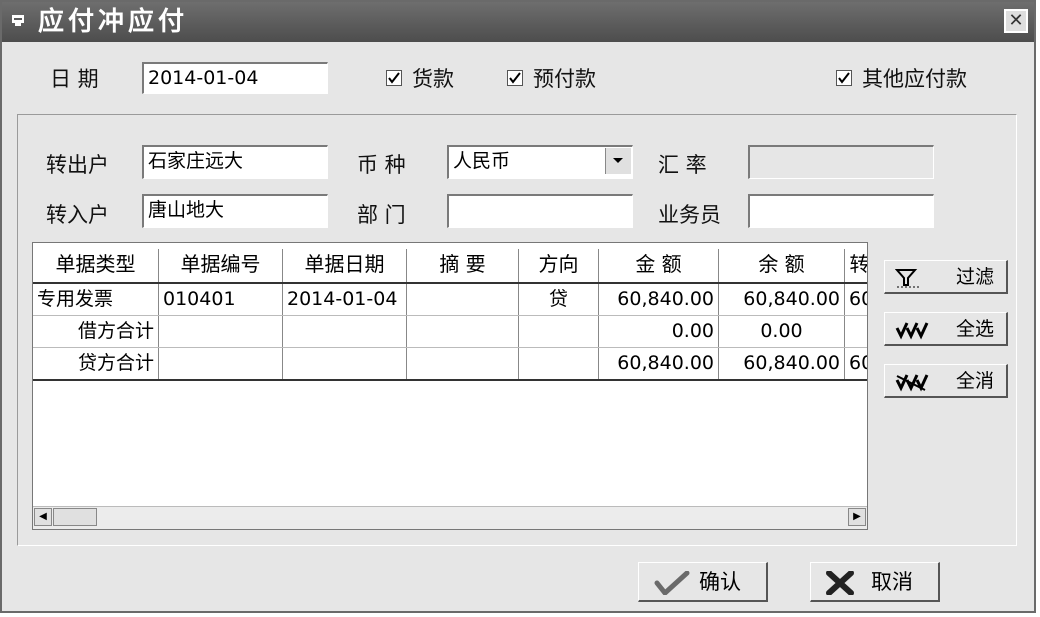  Describe the element at coordinates (659, 265) in the screenshot. I see `column-header: 金 额` at that location.